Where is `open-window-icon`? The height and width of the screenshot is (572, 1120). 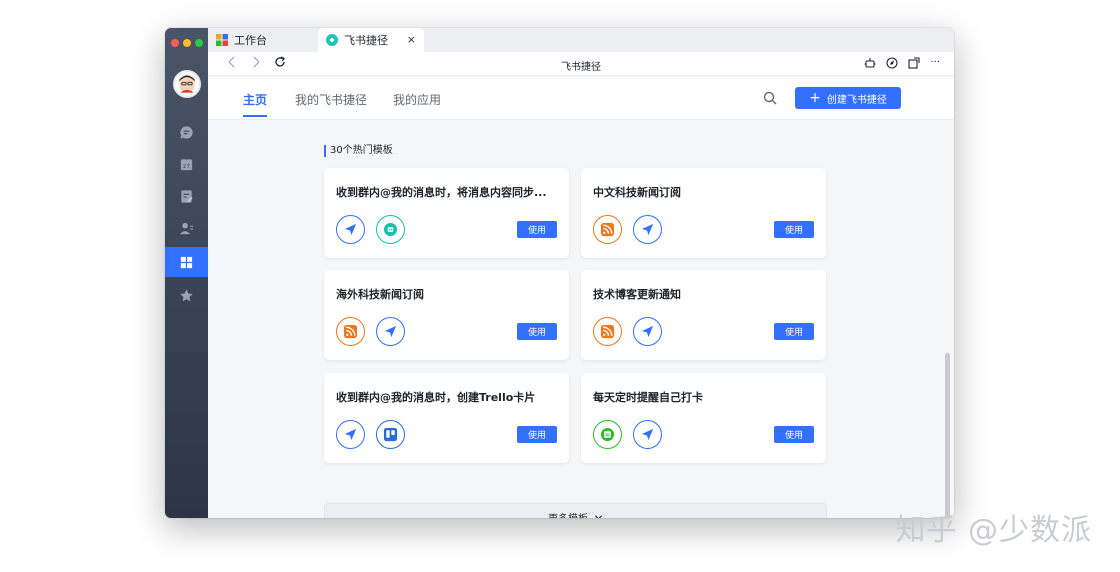 open-window-icon is located at coordinates (914, 63).